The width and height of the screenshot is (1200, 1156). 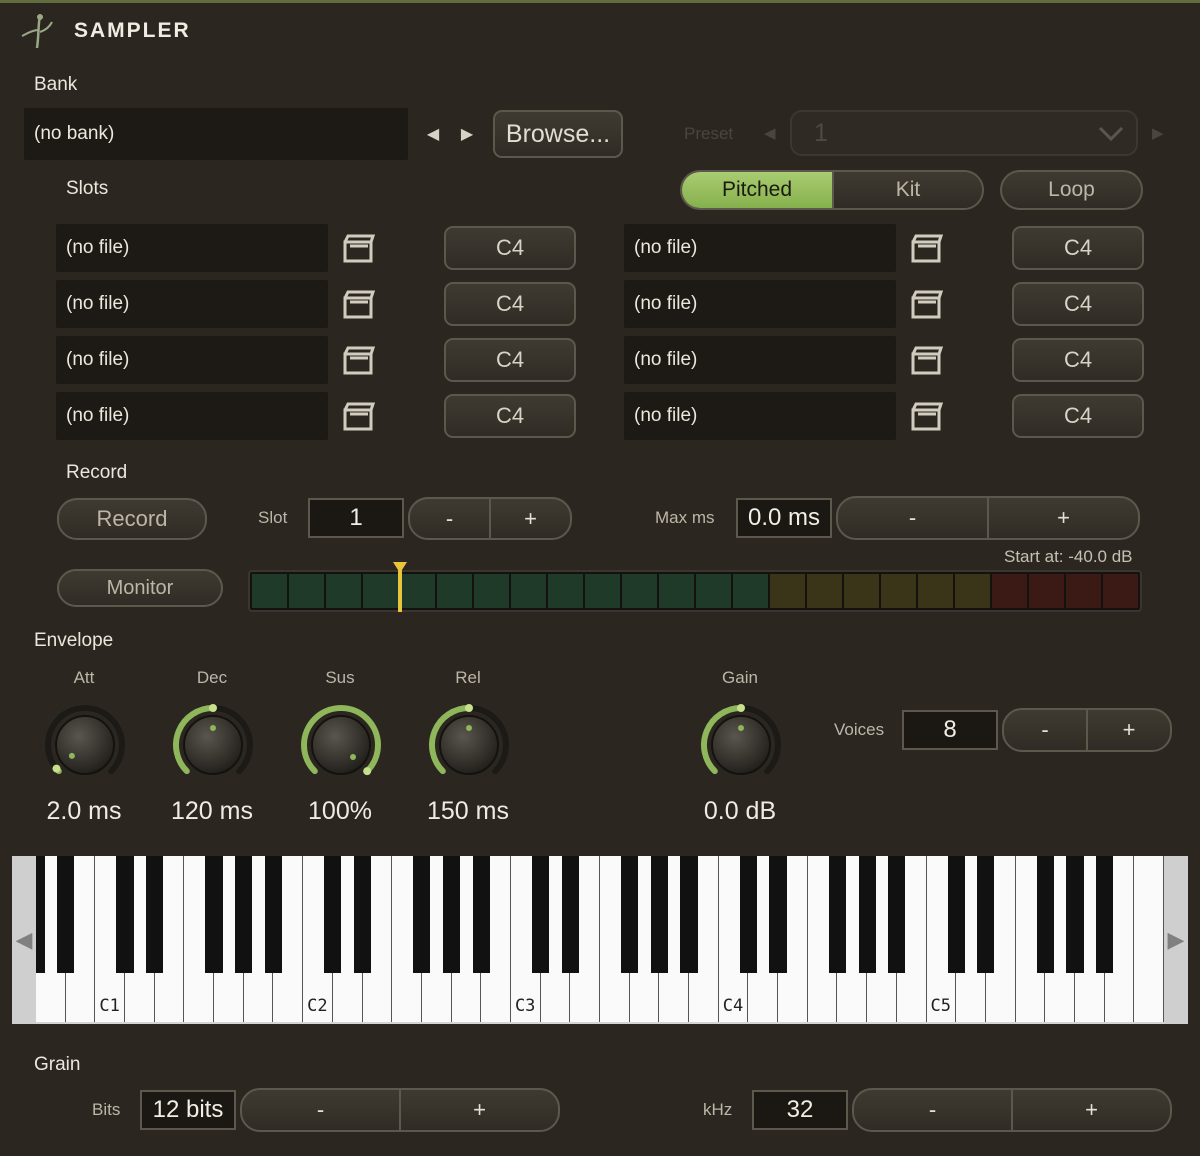 What do you see at coordinates (1158, 133) in the screenshot?
I see `preset-next-button: ▶` at bounding box center [1158, 133].